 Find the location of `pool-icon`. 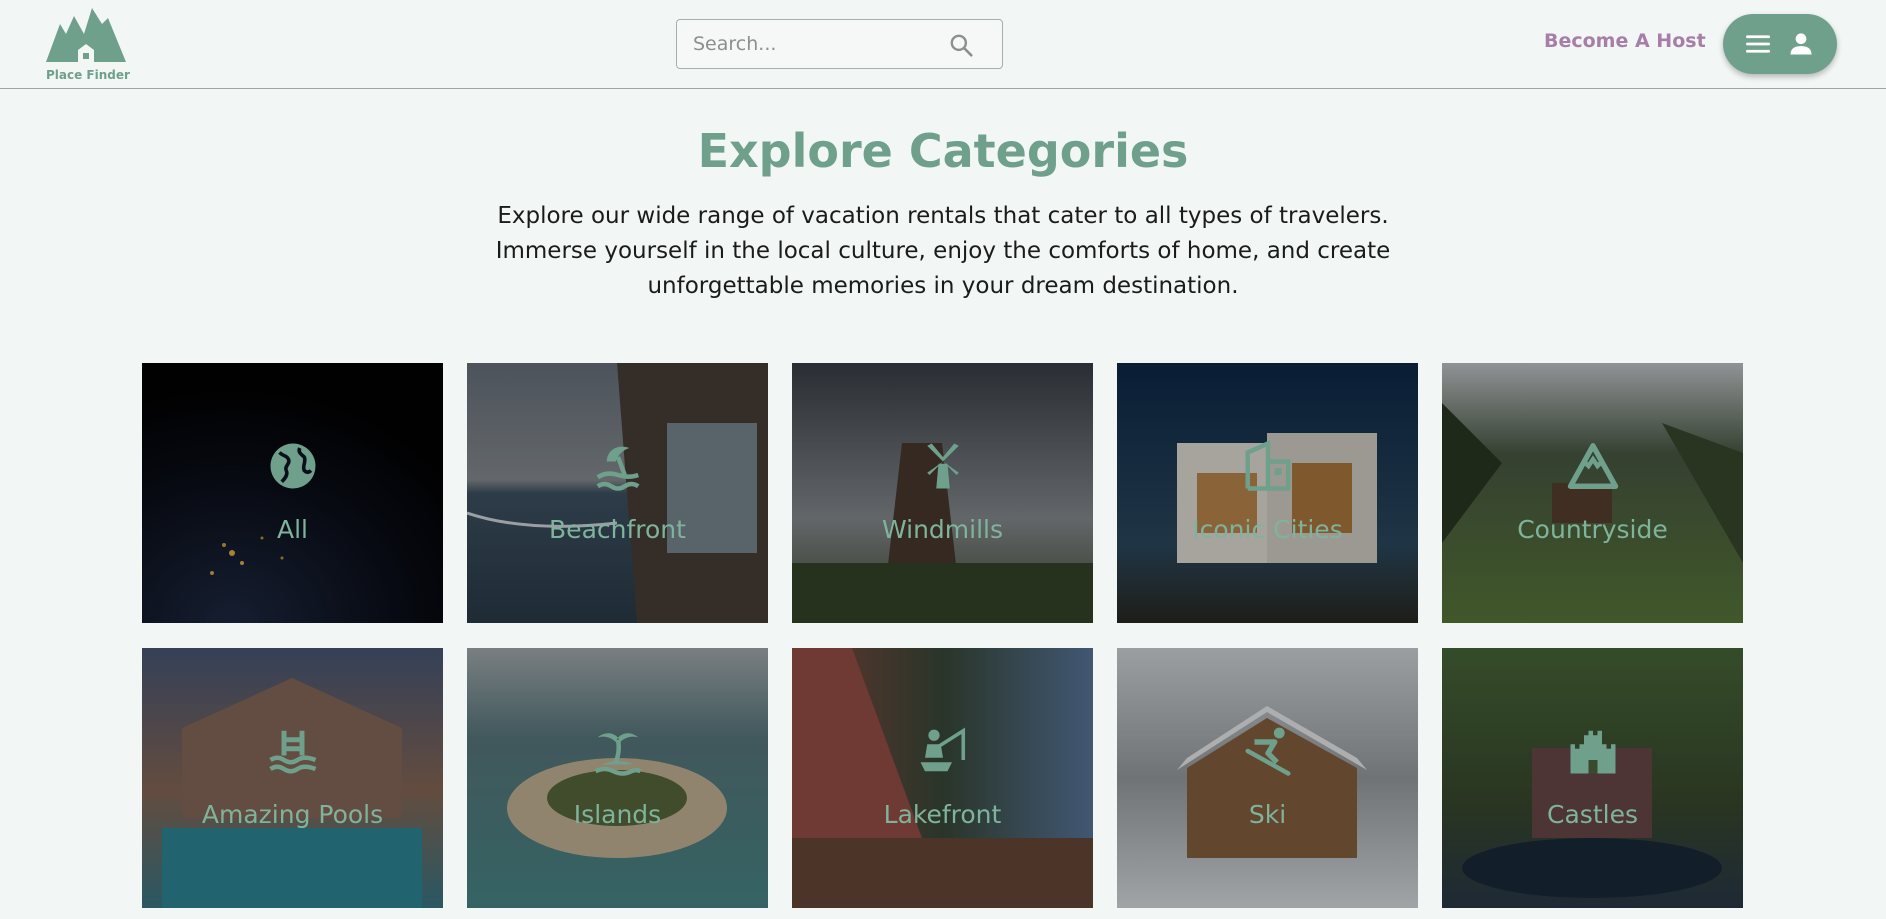

pool-icon is located at coordinates (293, 752).